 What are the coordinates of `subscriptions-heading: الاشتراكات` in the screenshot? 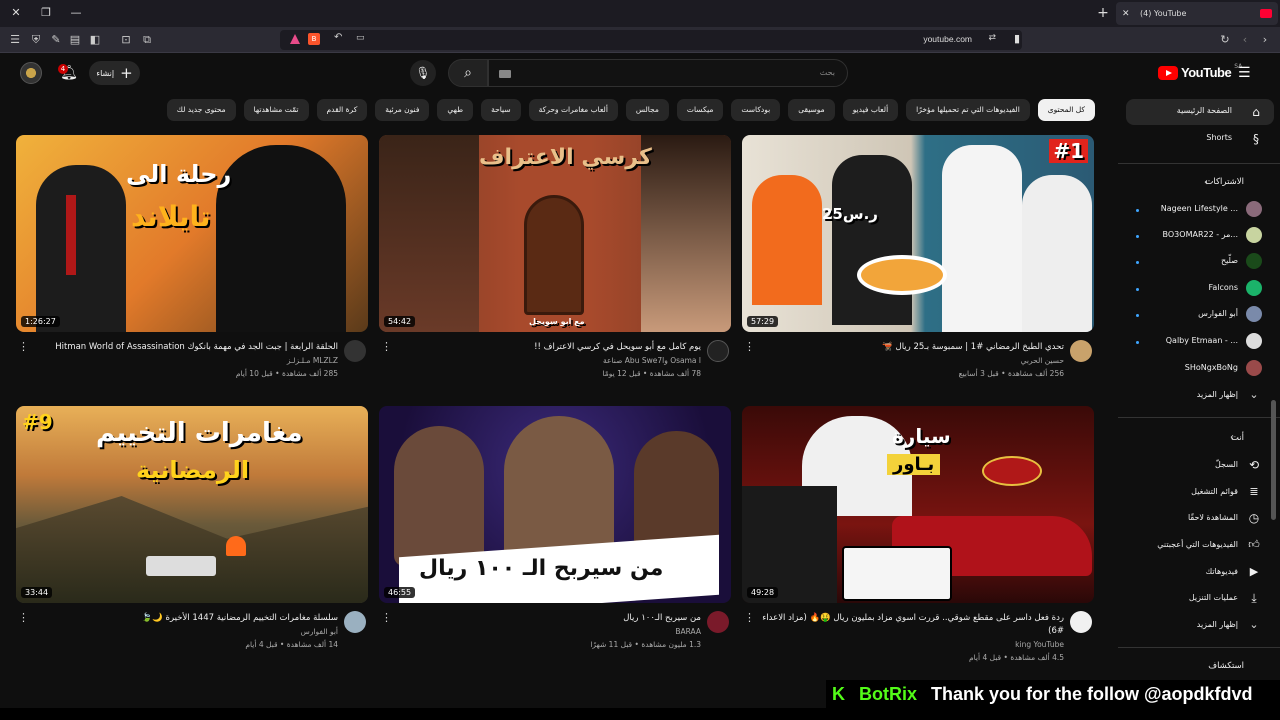 It's located at (1224, 182).